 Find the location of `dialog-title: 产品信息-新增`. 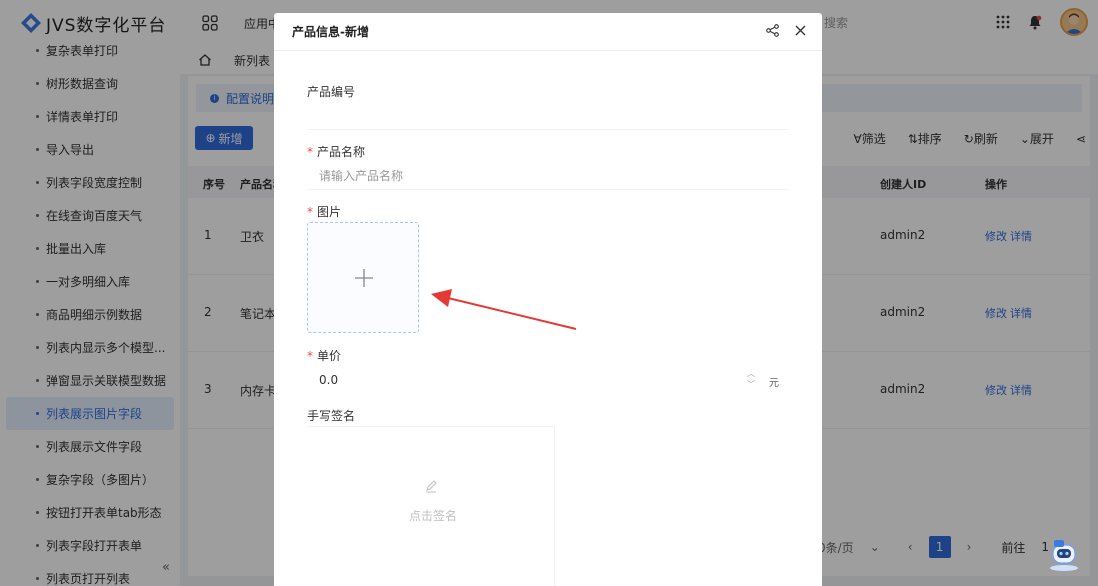

dialog-title: 产品信息-新增 is located at coordinates (330, 32).